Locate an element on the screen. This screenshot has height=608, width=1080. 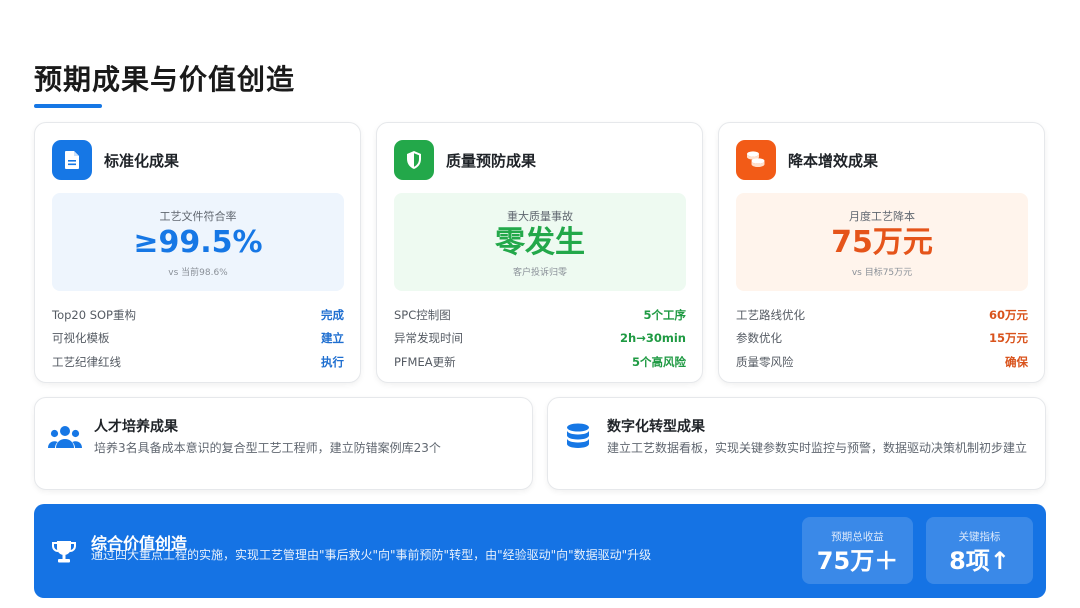
stat-key-indicators: 关键指标 8项↑ is located at coordinates (979, 550).